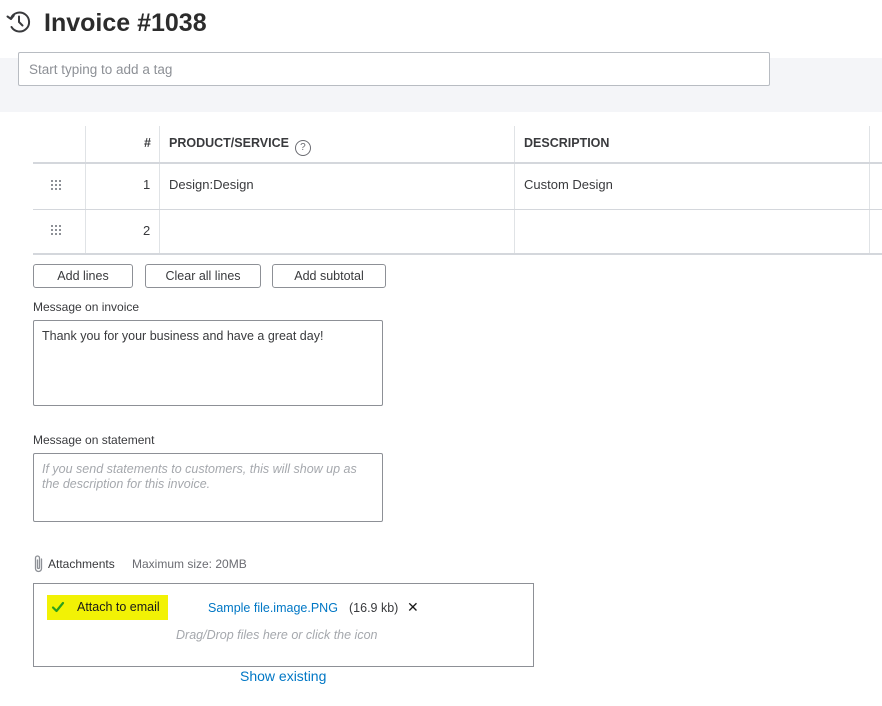  I want to click on add-lines-button: Add lines, so click(83, 276).